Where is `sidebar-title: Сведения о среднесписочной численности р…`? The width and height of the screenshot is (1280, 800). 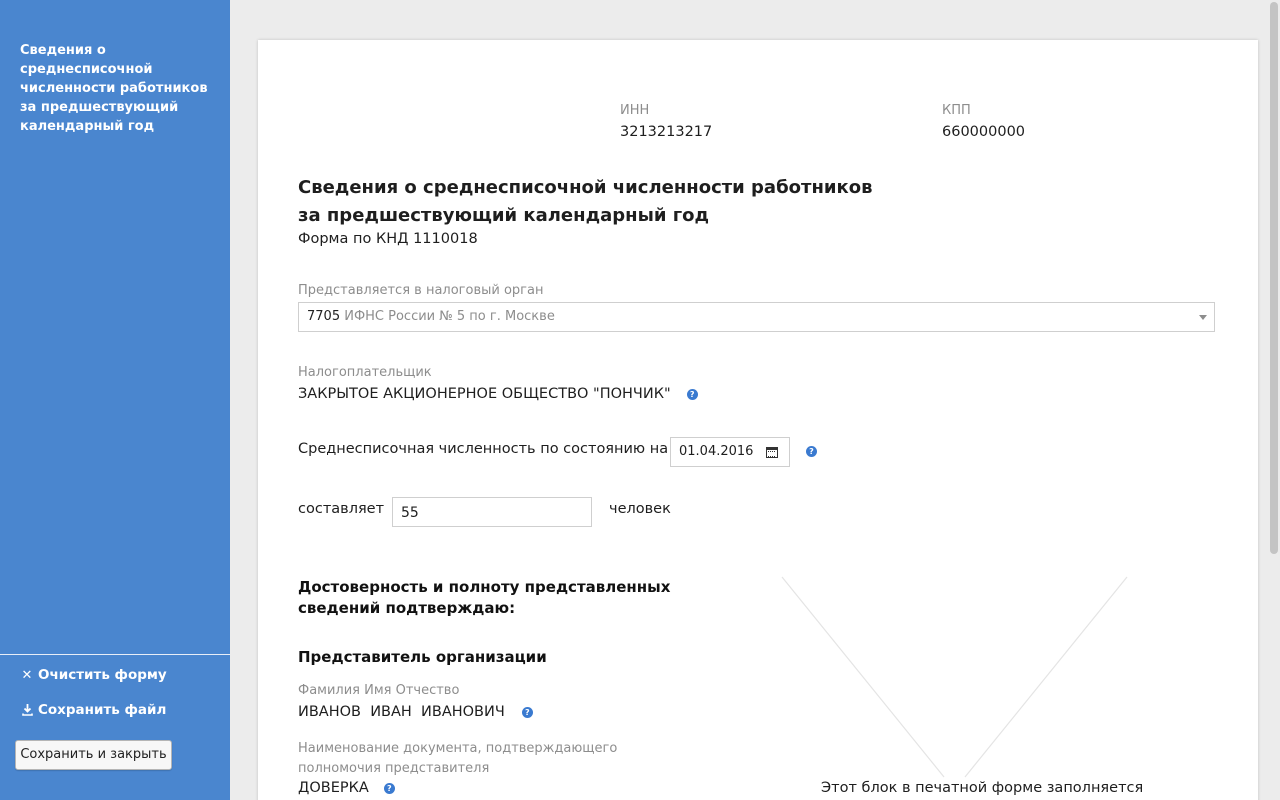 sidebar-title: Сведения о среднесписочной численности р… is located at coordinates (114, 88).